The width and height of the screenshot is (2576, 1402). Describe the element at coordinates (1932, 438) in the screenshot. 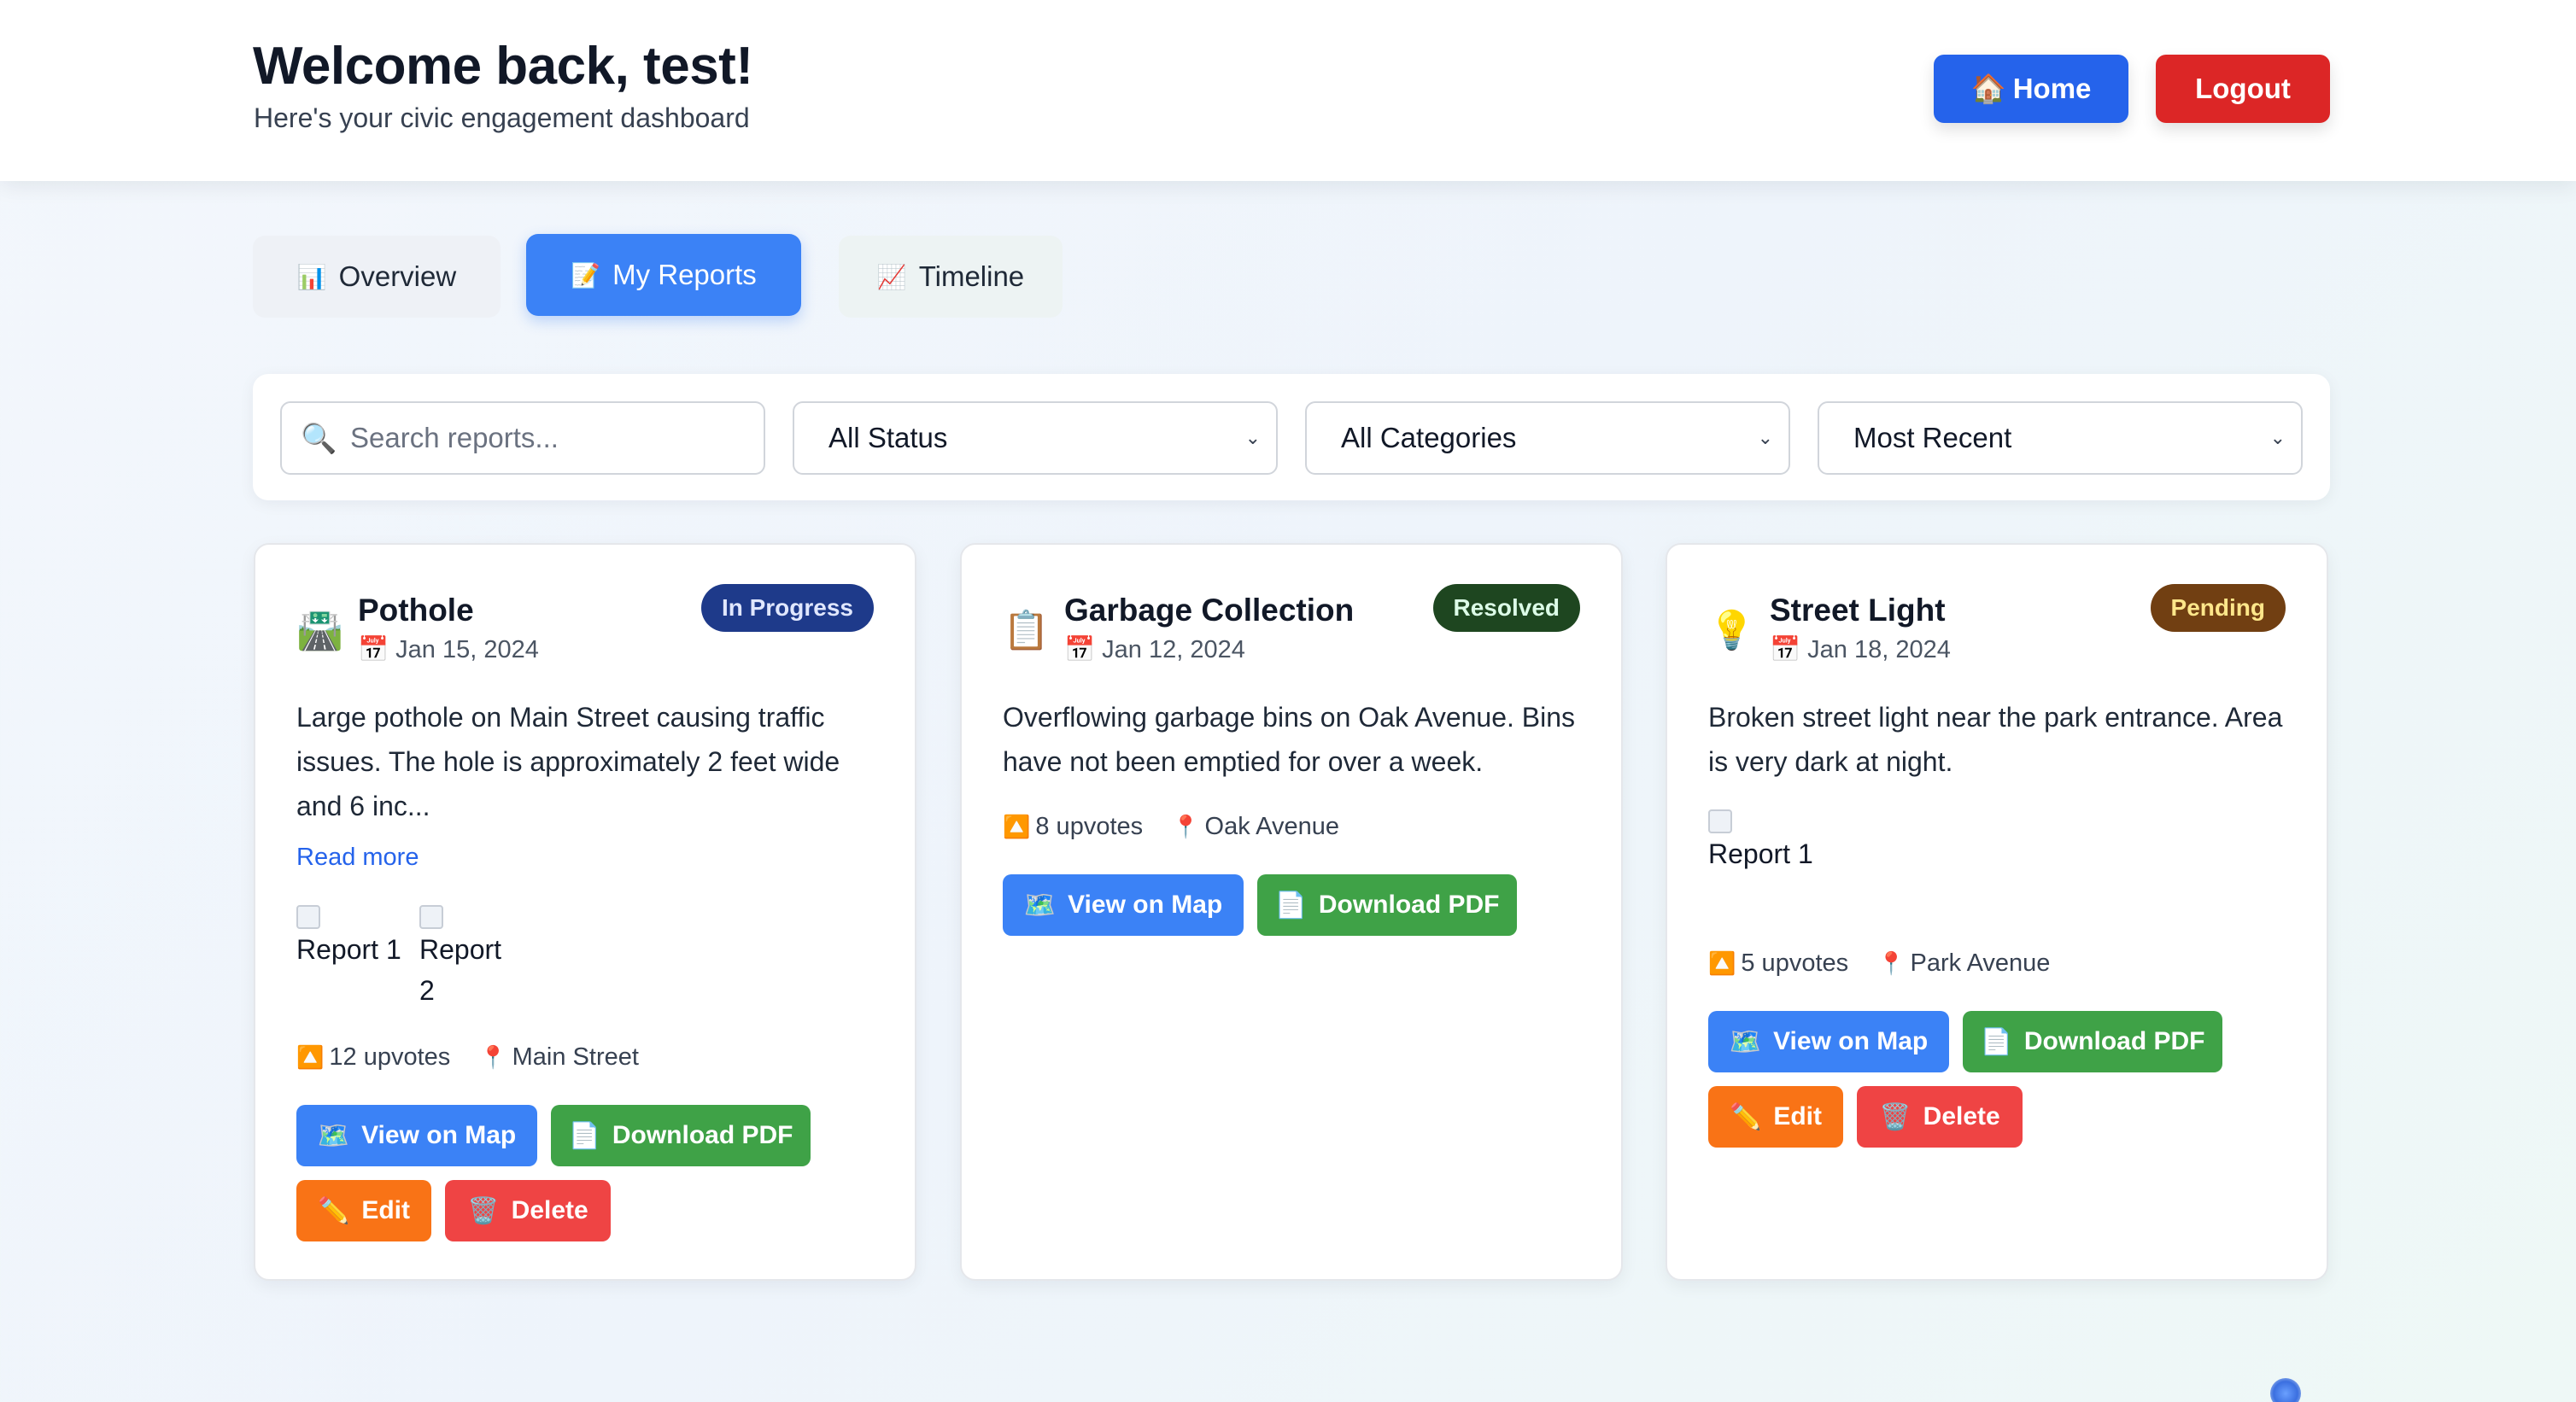

I see `sort-select-value: Most Recent` at that location.